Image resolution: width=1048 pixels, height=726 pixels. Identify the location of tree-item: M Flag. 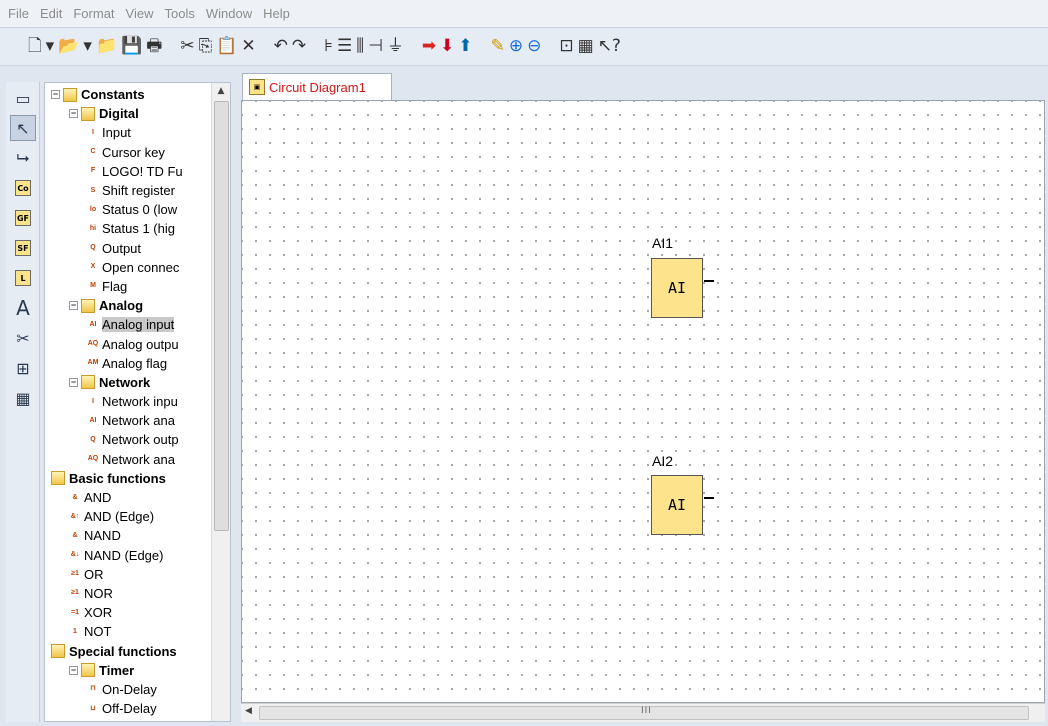
(128, 286).